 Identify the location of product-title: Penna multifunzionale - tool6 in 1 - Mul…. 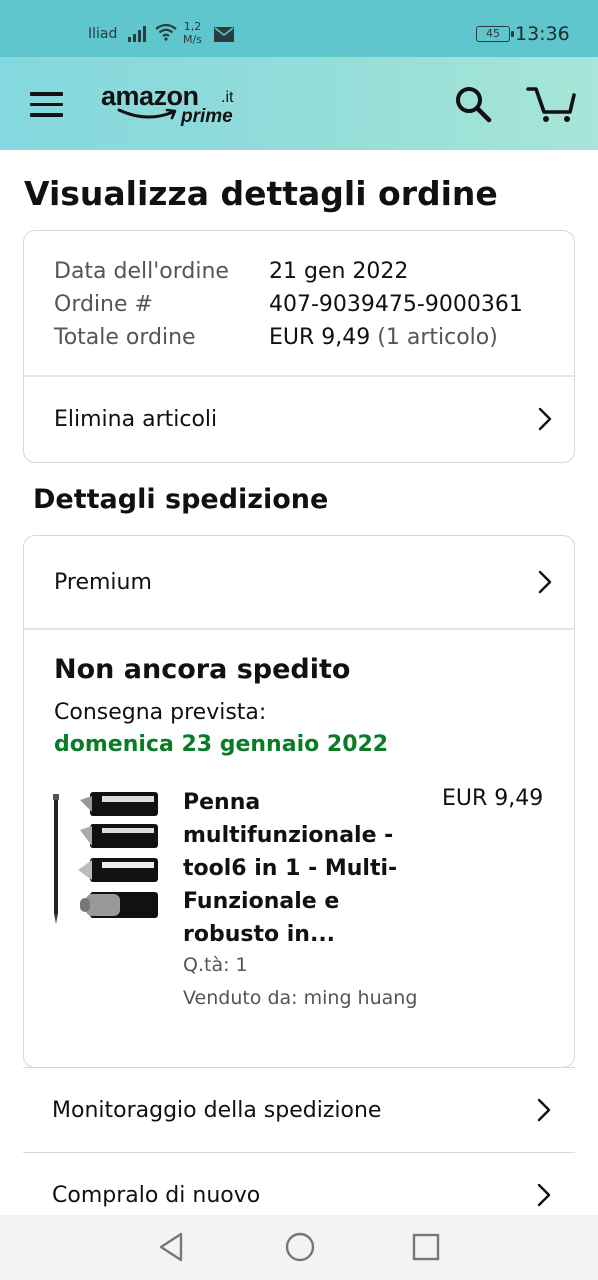
(298, 868).